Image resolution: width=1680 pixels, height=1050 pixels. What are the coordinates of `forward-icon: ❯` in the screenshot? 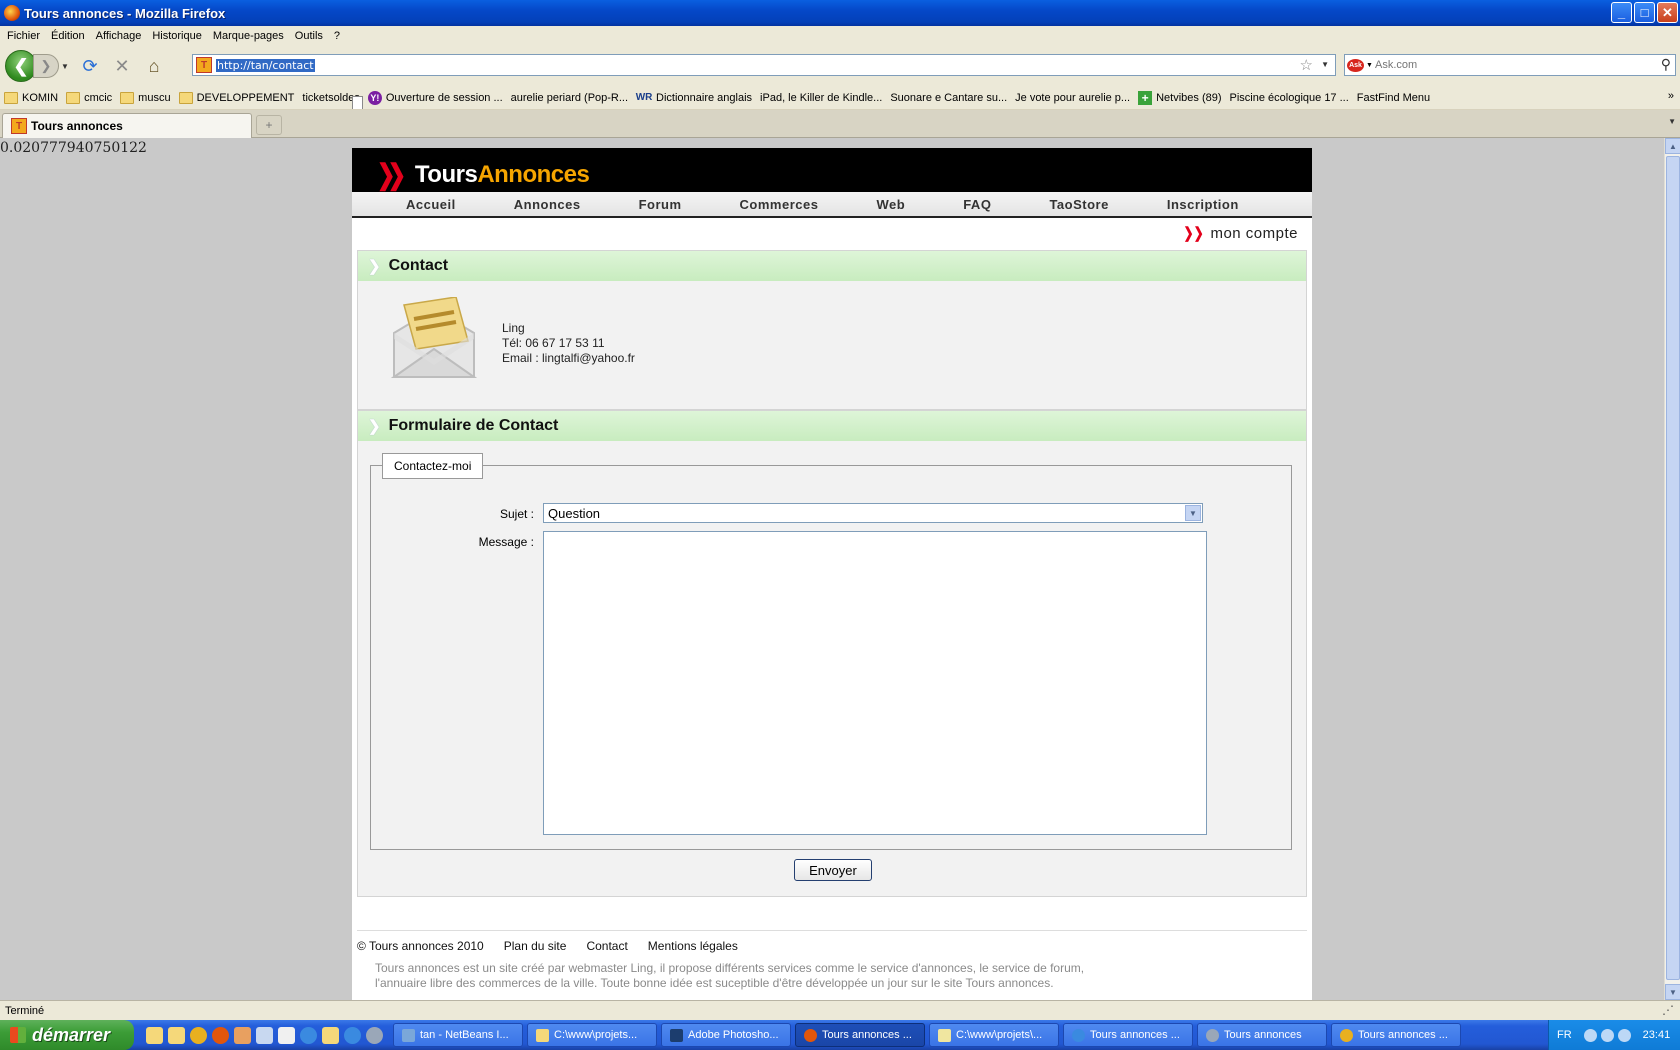 It's located at (46, 66).